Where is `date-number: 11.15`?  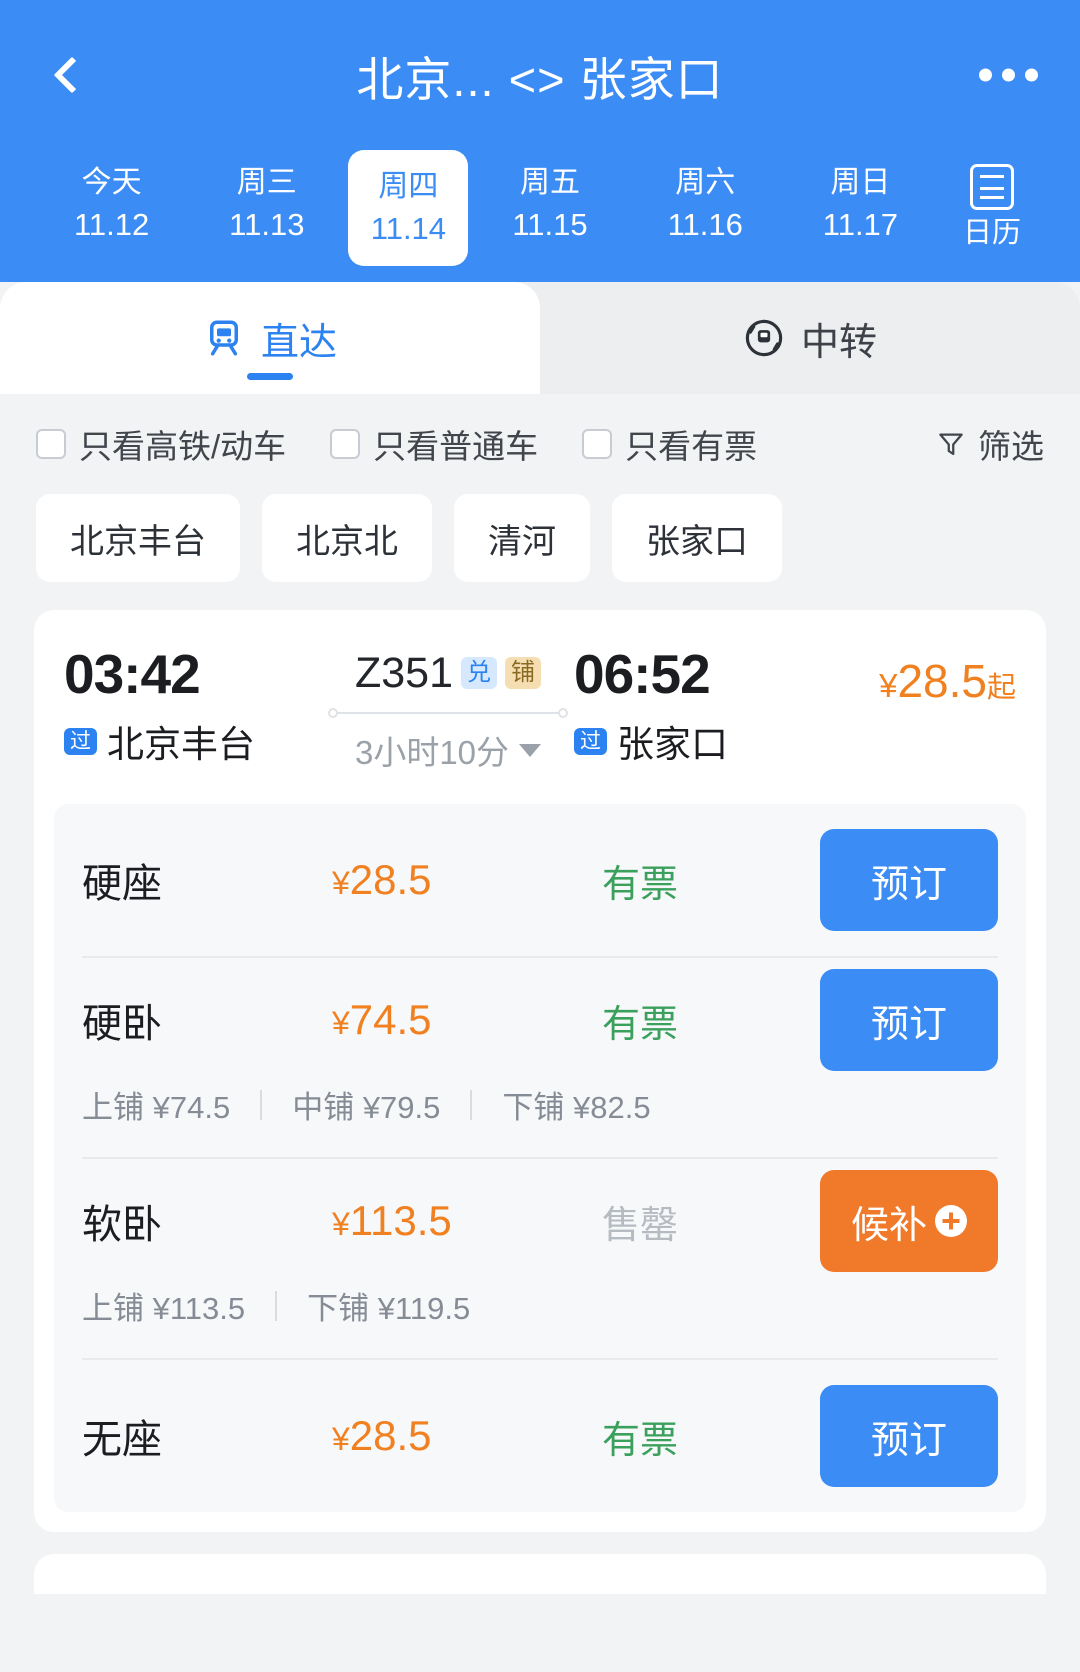
date-number: 11.15 is located at coordinates (550, 224).